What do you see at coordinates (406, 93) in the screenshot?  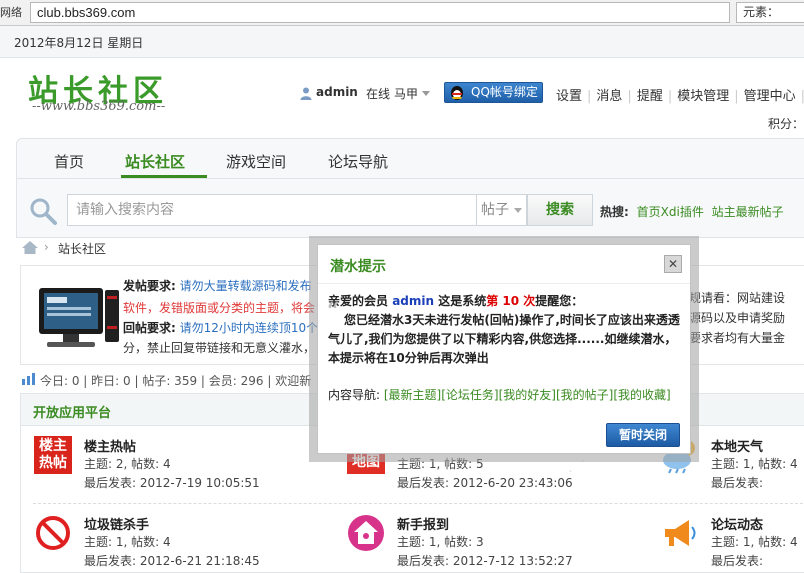 I see `majia-dropdown: 马甲` at bounding box center [406, 93].